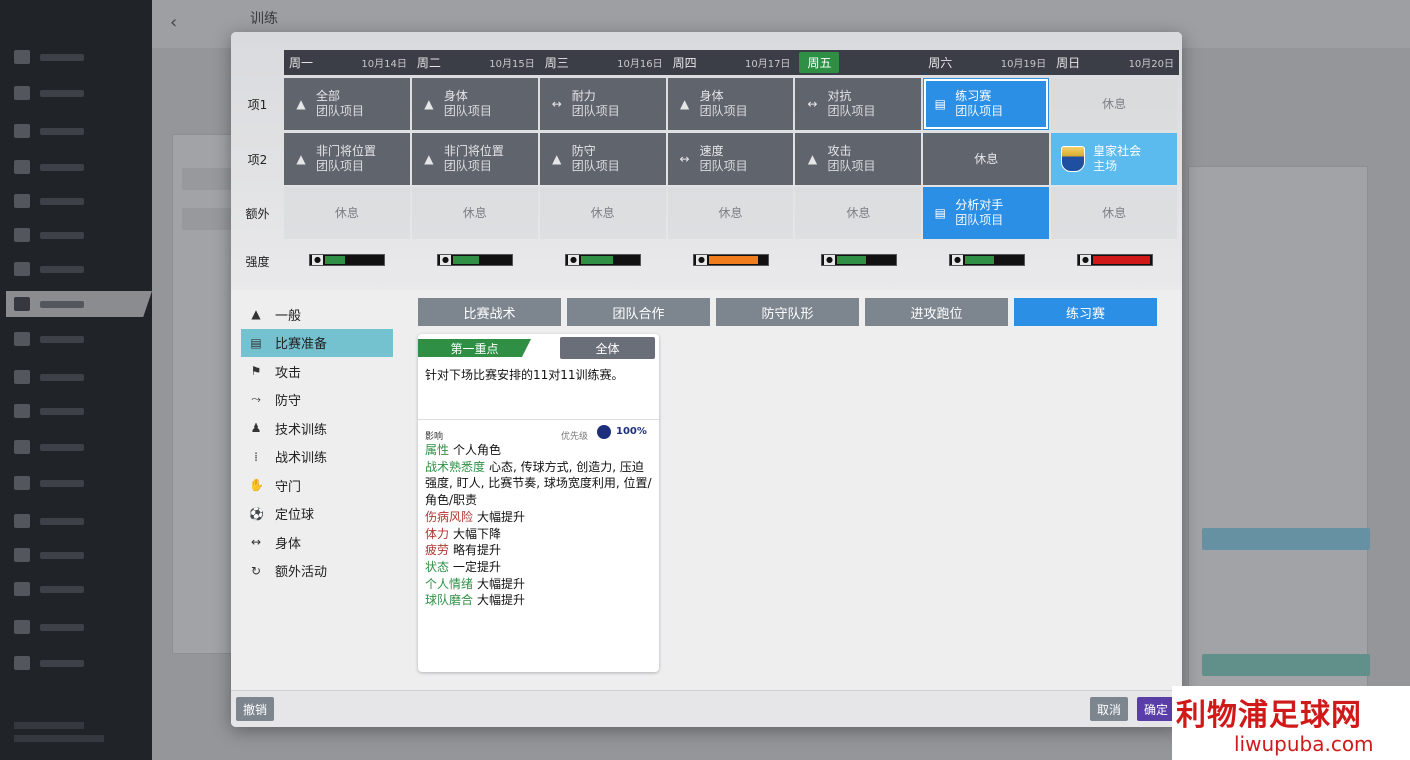  What do you see at coordinates (583, 96) in the screenshot?
I see `slot-title: 耐力` at bounding box center [583, 96].